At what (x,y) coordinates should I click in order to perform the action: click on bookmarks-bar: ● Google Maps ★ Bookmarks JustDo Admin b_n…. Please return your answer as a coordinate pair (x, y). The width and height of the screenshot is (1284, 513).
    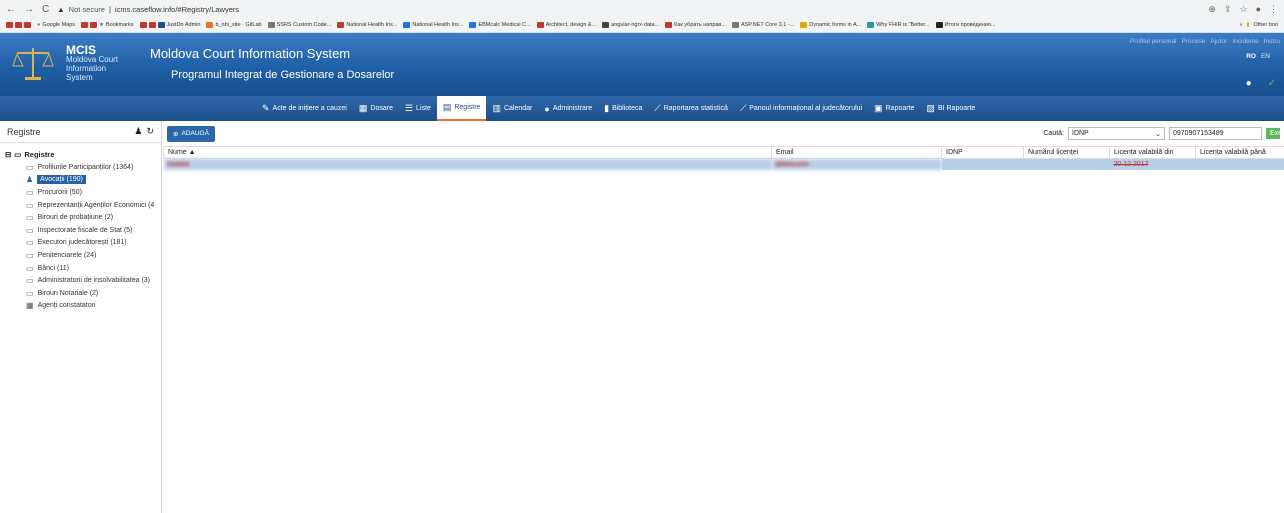
    Looking at the image, I should click on (642, 25).